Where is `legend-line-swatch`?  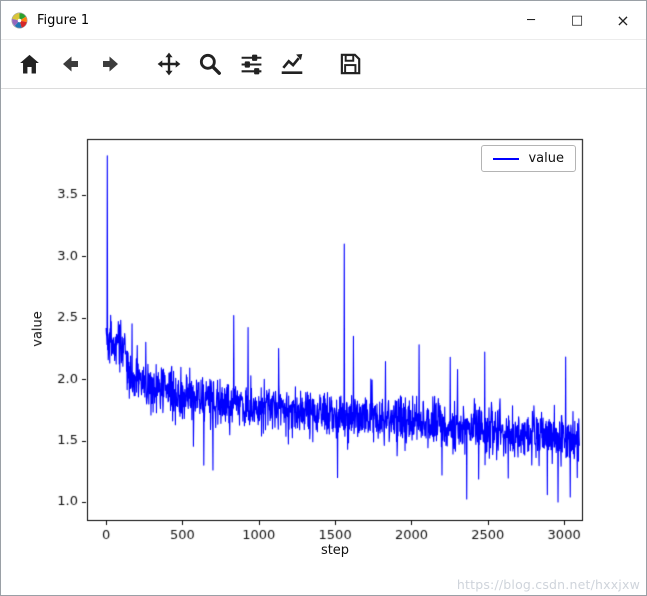 legend-line-swatch is located at coordinates (506, 158).